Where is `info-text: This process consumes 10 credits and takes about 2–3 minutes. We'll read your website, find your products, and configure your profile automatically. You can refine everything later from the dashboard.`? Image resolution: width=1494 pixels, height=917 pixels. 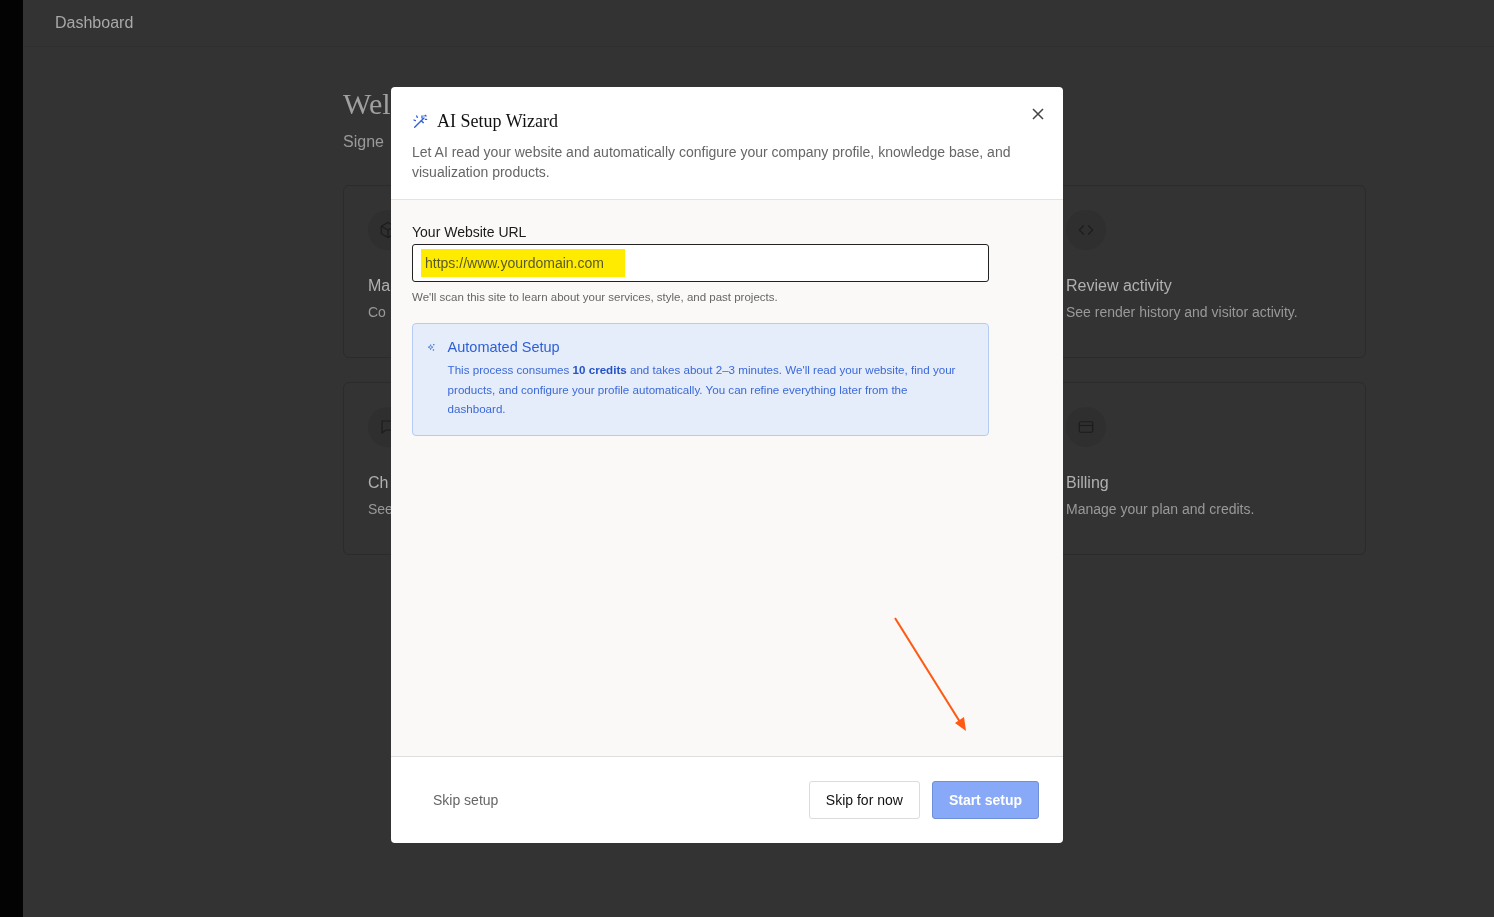
info-text: This process consumes 10 credits and takes about 2–3 minutes. We'll read your website, find your products, and configure your profile automatically. You can refine everything later from the dashboard. is located at coordinates (702, 389).